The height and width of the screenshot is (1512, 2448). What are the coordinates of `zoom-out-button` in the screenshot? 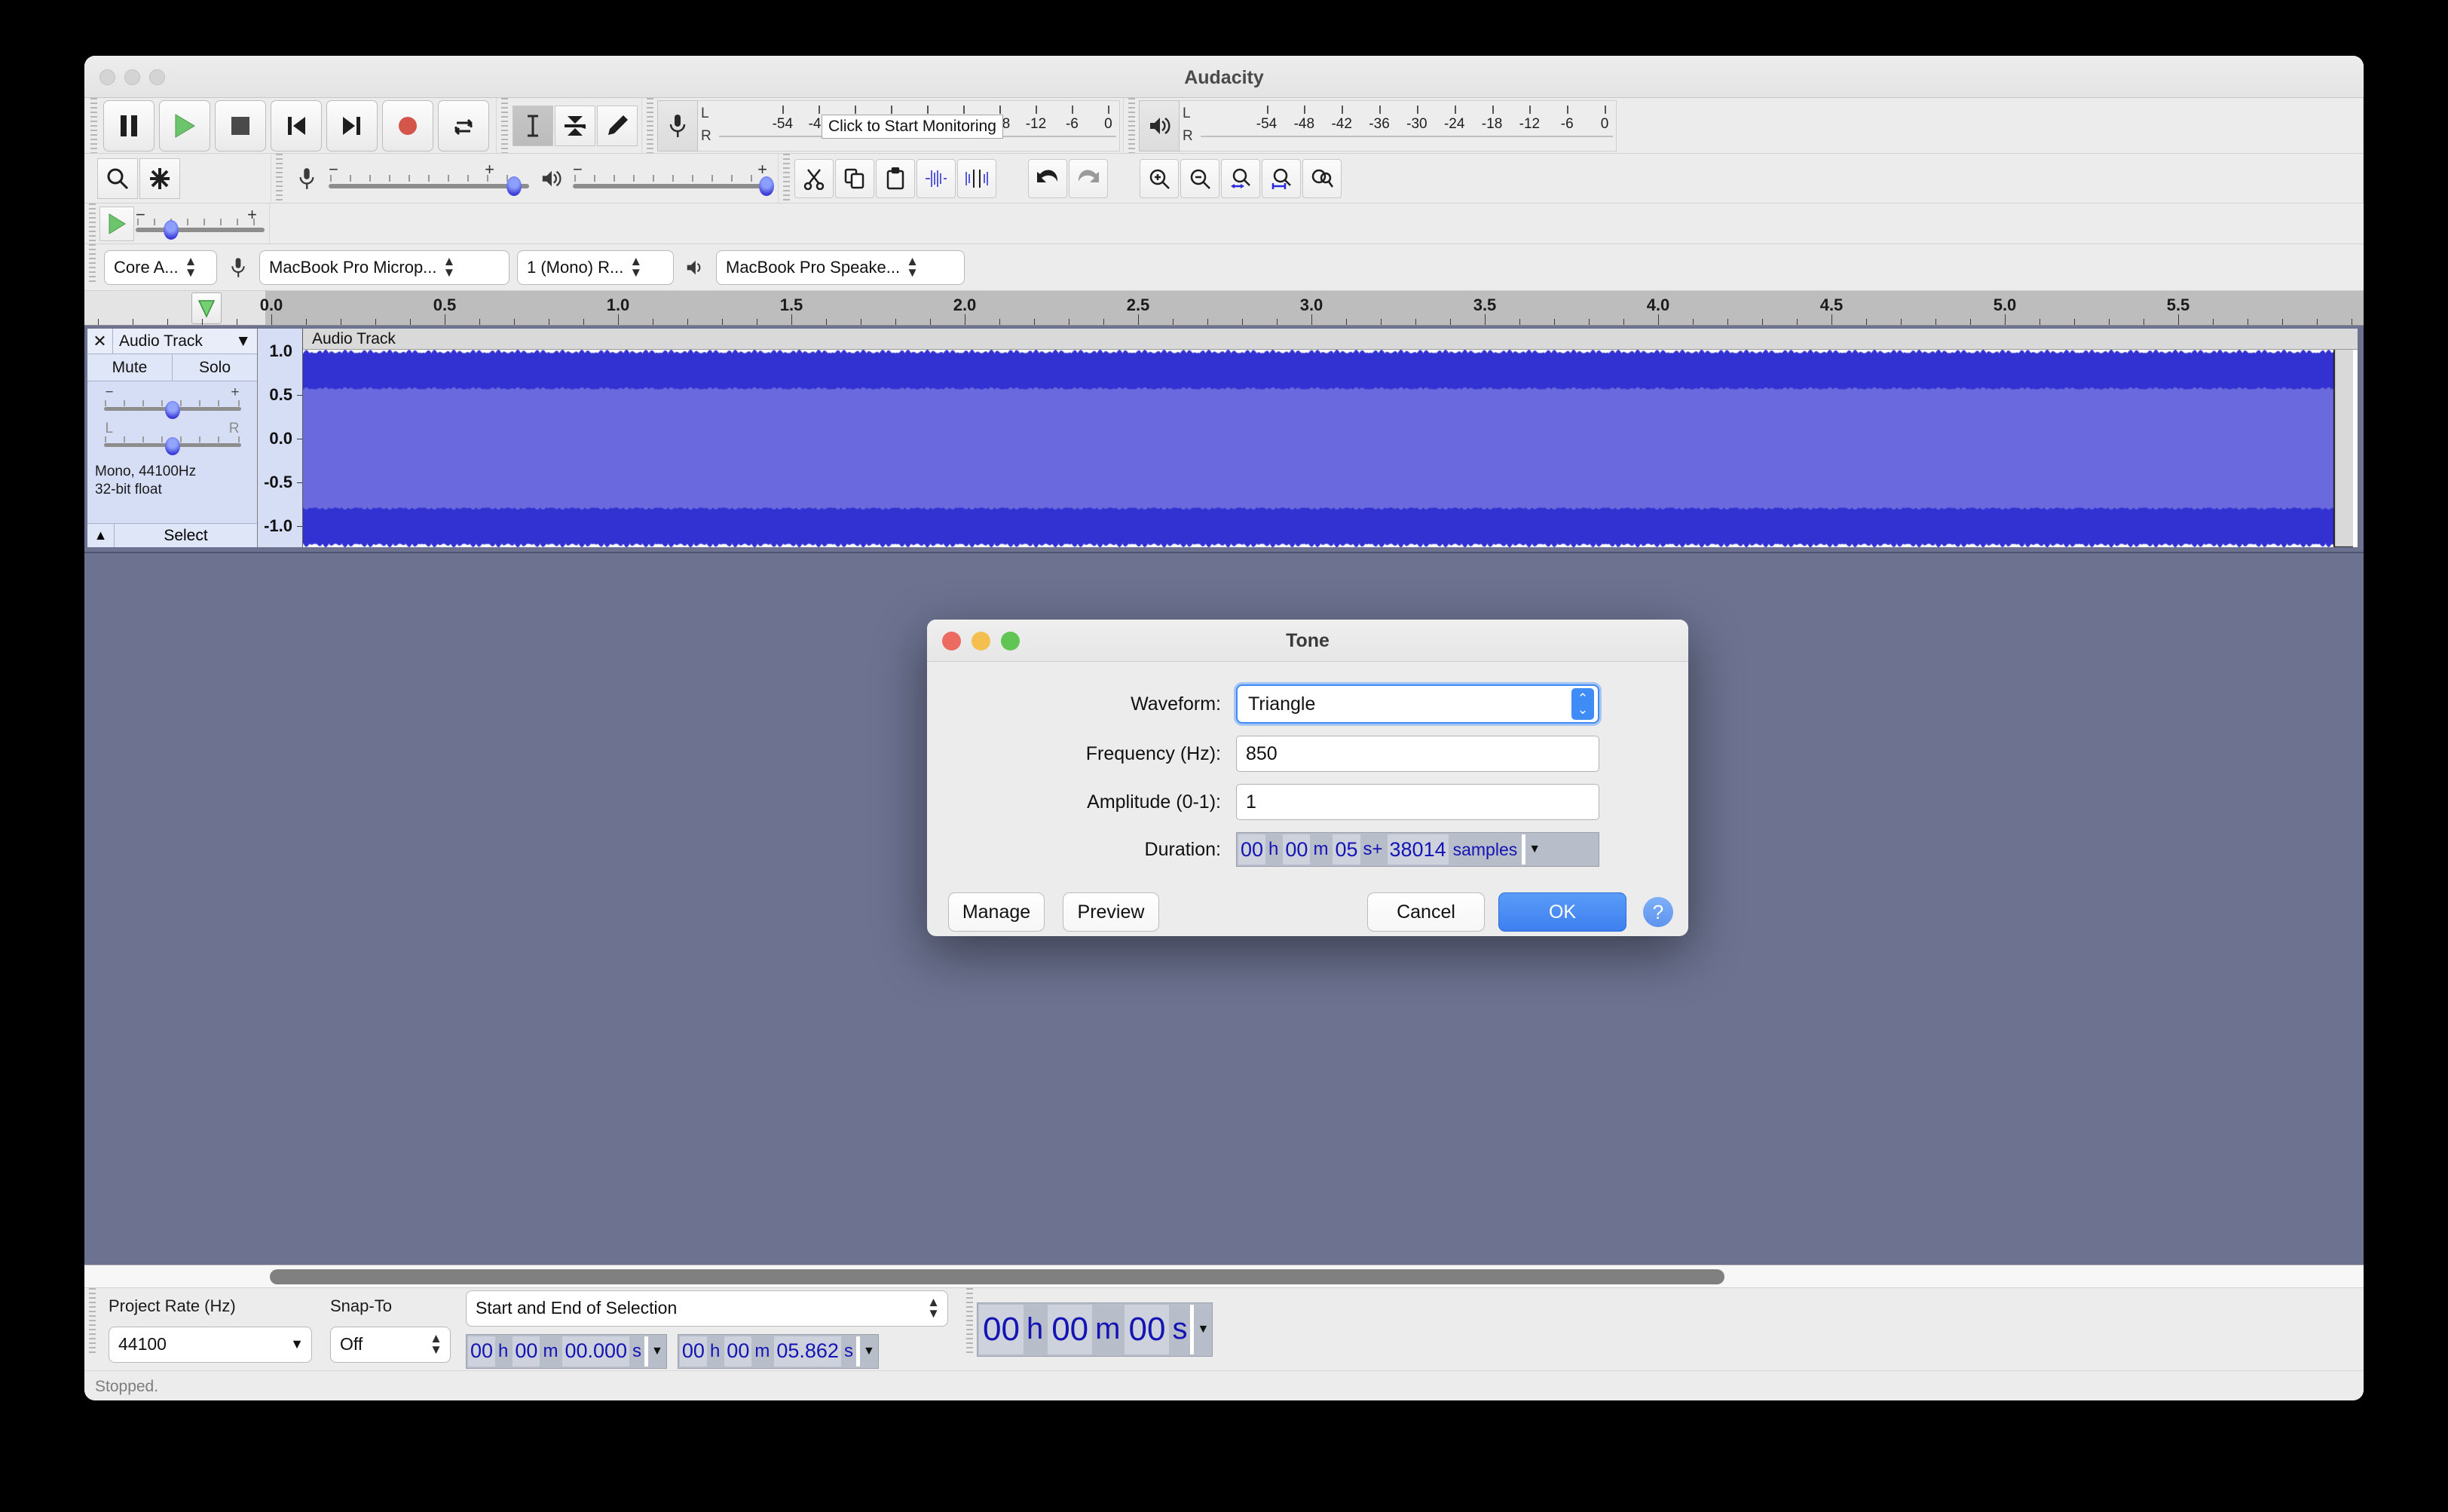 It's located at (1199, 178).